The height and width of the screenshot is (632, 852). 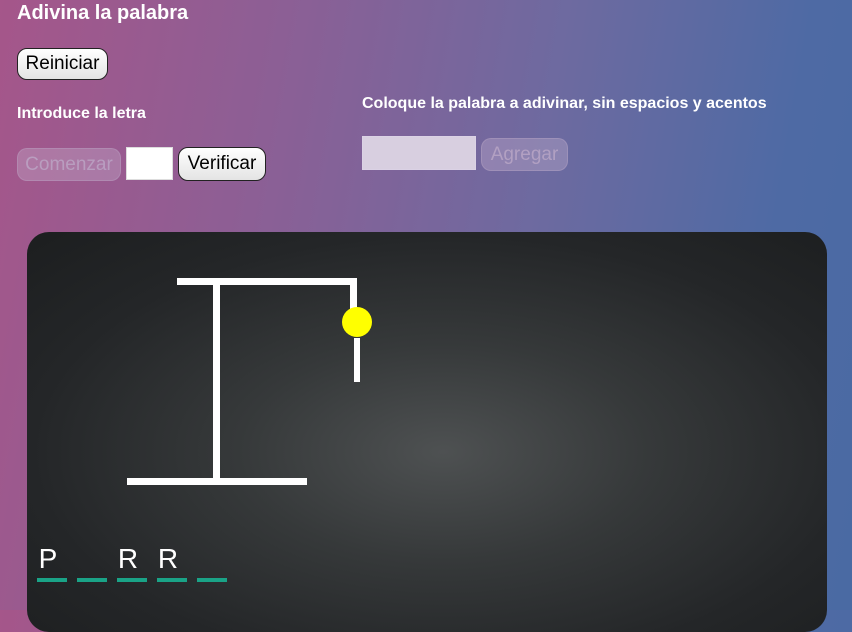 What do you see at coordinates (216, 382) in the screenshot?
I see `gallows-post` at bounding box center [216, 382].